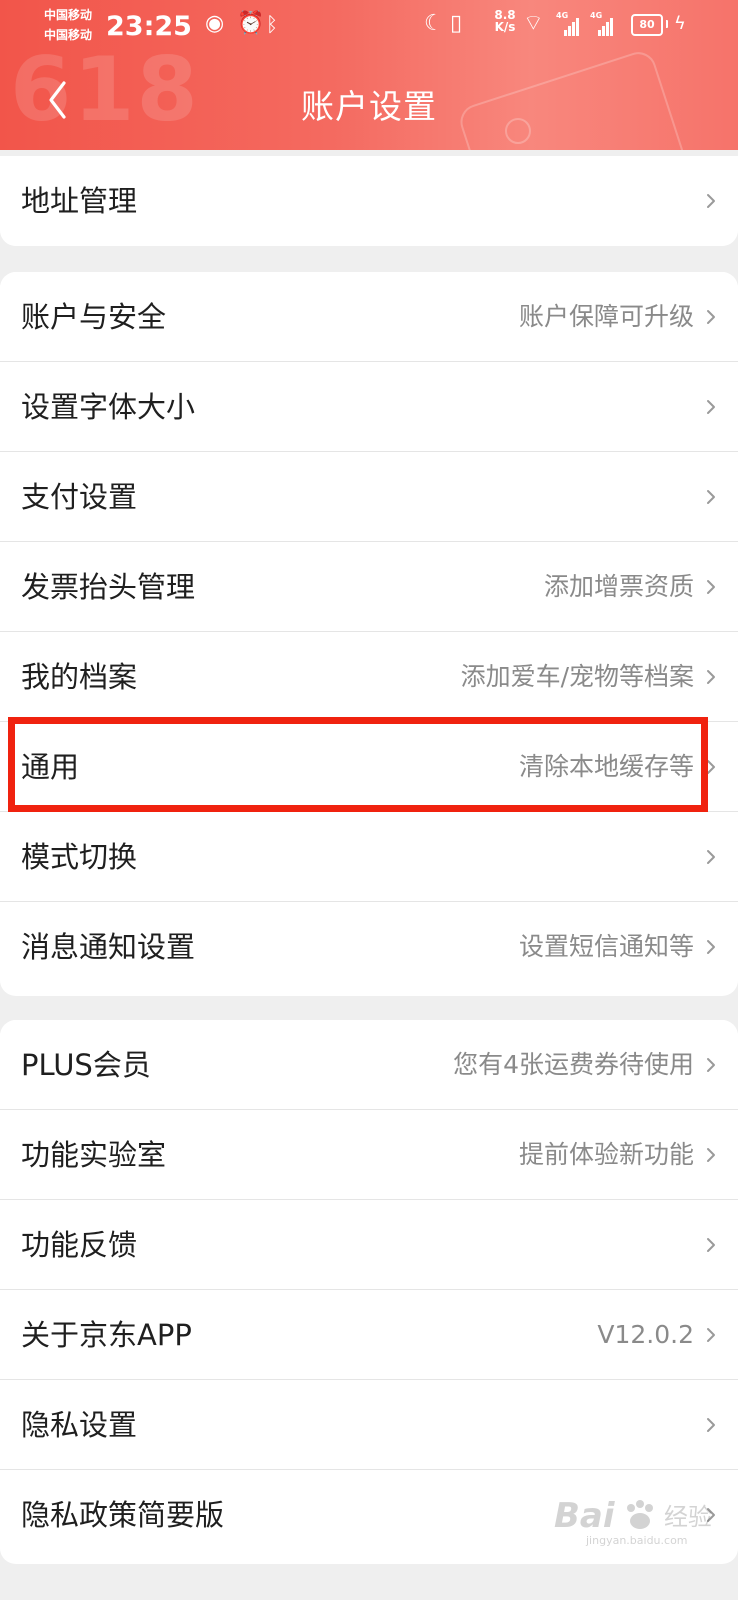 This screenshot has height=1600, width=738. Describe the element at coordinates (79, 497) in the screenshot. I see `settings-item-label: 支付设置` at that location.